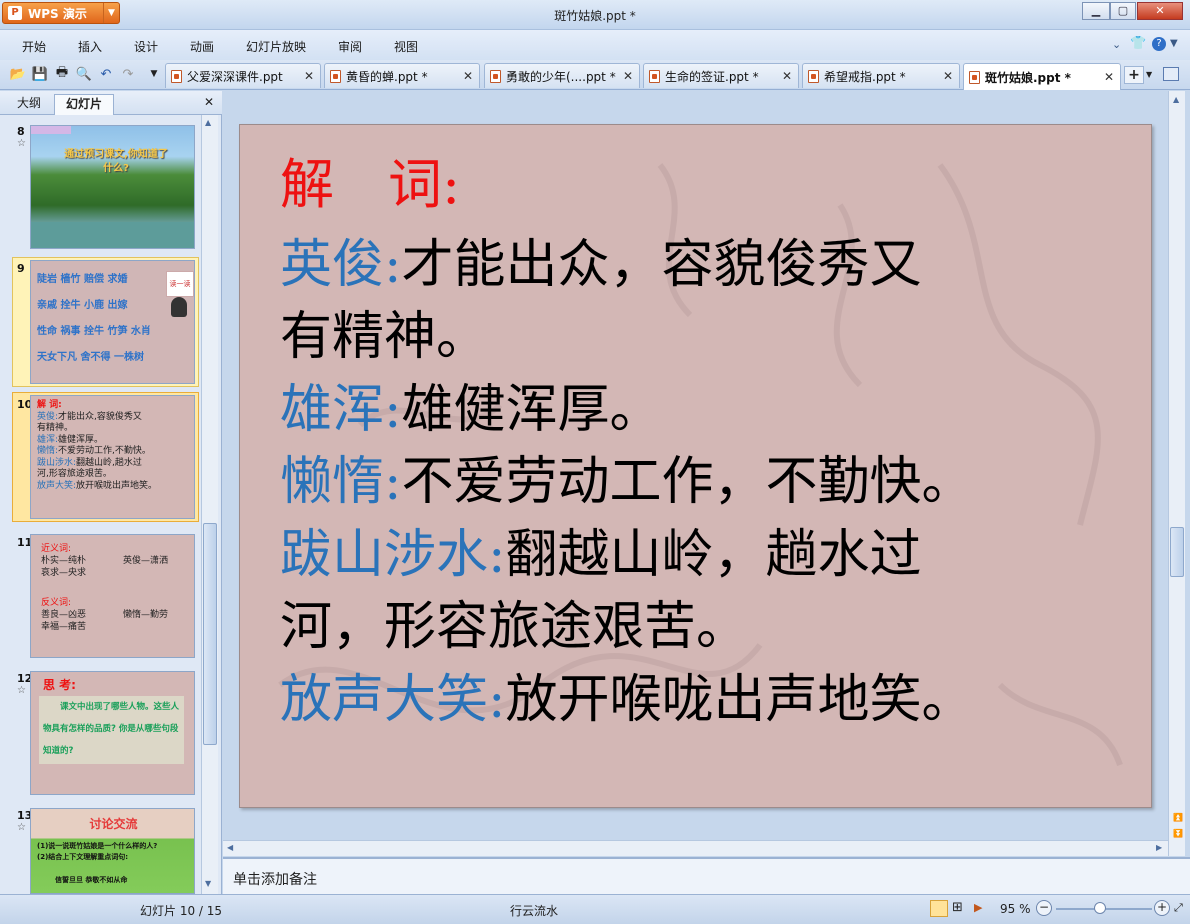 The width and height of the screenshot is (1190, 924). Describe the element at coordinates (276, 46) in the screenshot. I see `menu-slideshow: 幻灯片放映` at that location.